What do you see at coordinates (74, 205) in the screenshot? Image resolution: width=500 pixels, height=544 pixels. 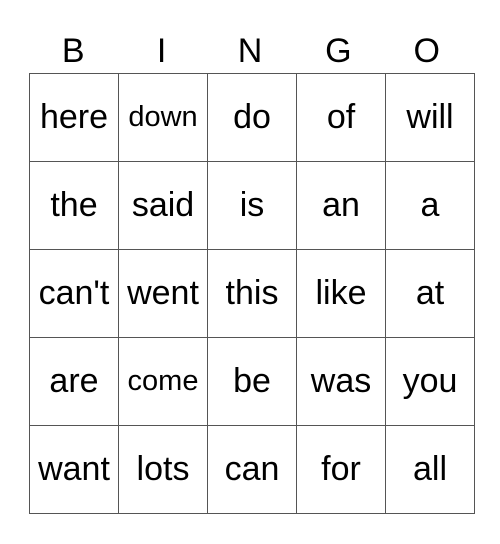 I see `bingo-cell: the` at bounding box center [74, 205].